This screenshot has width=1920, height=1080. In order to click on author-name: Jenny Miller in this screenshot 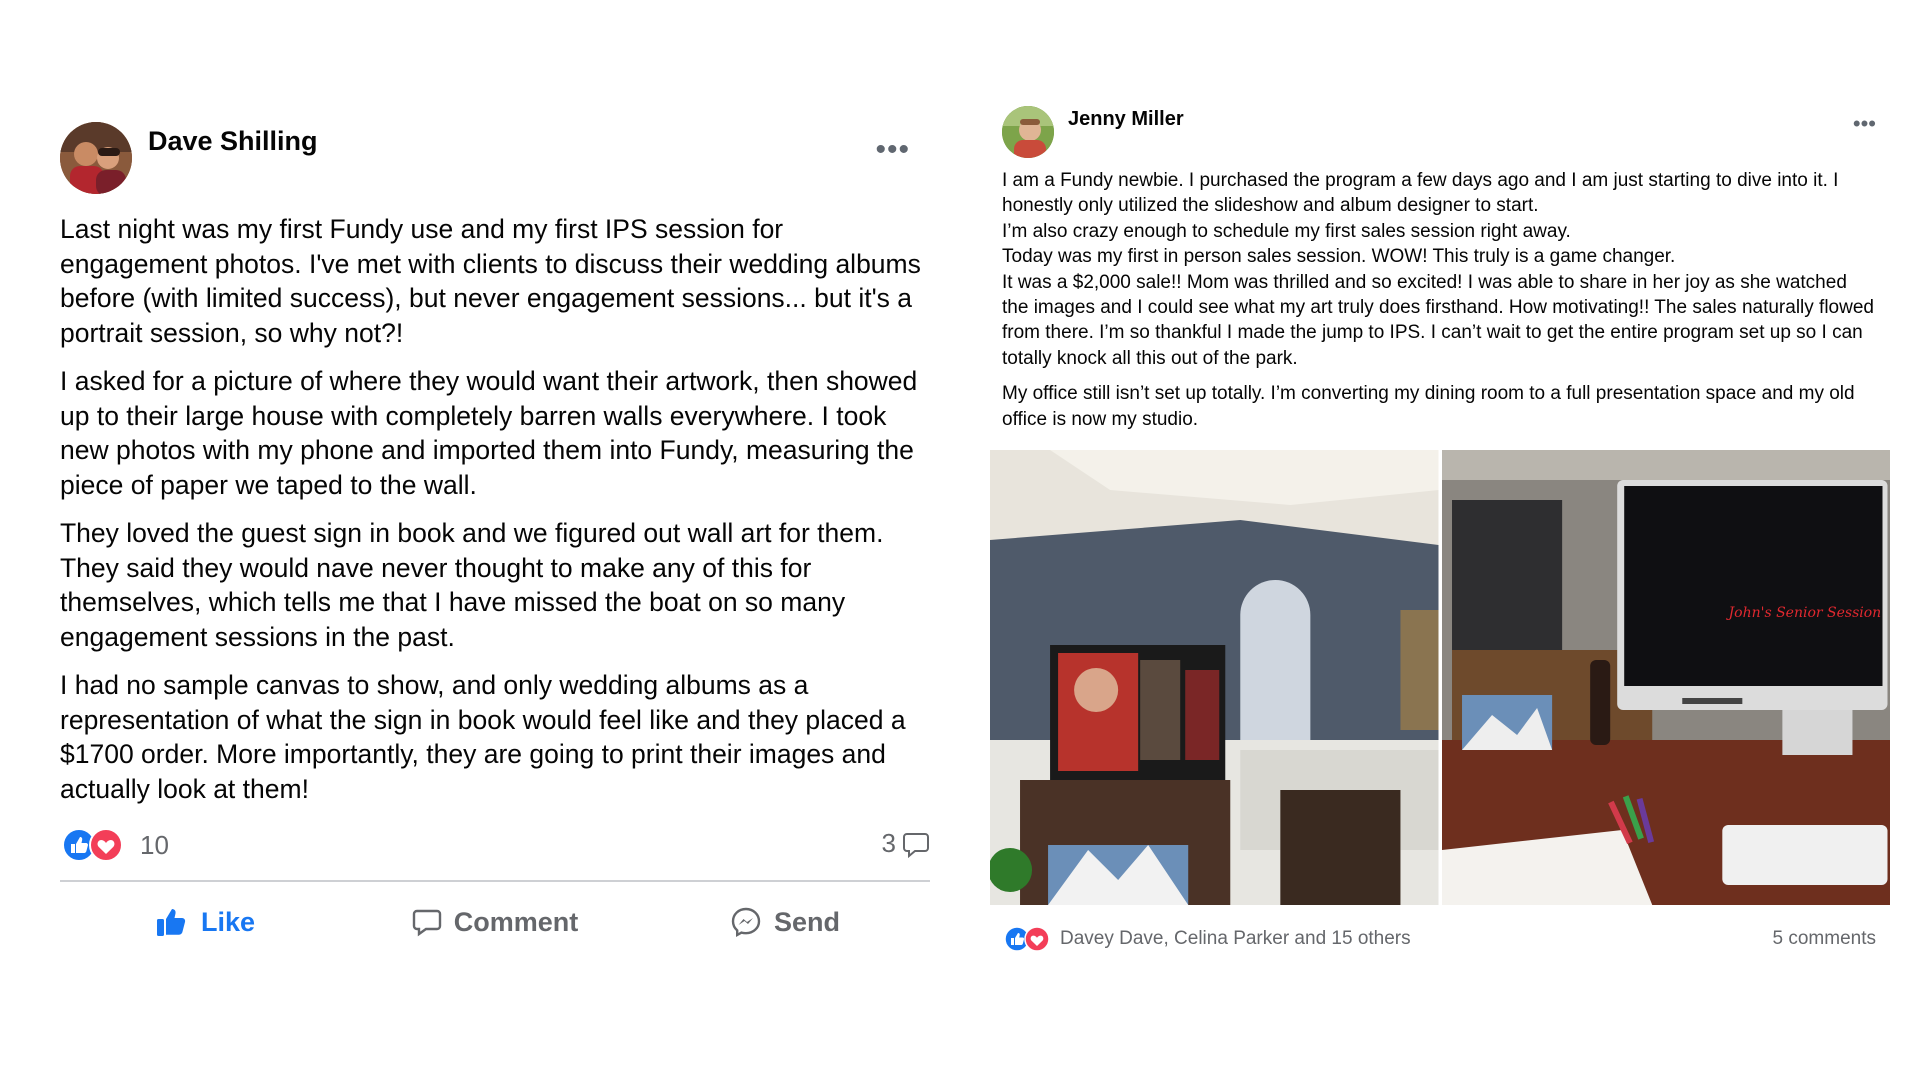, I will do `click(1126, 119)`.